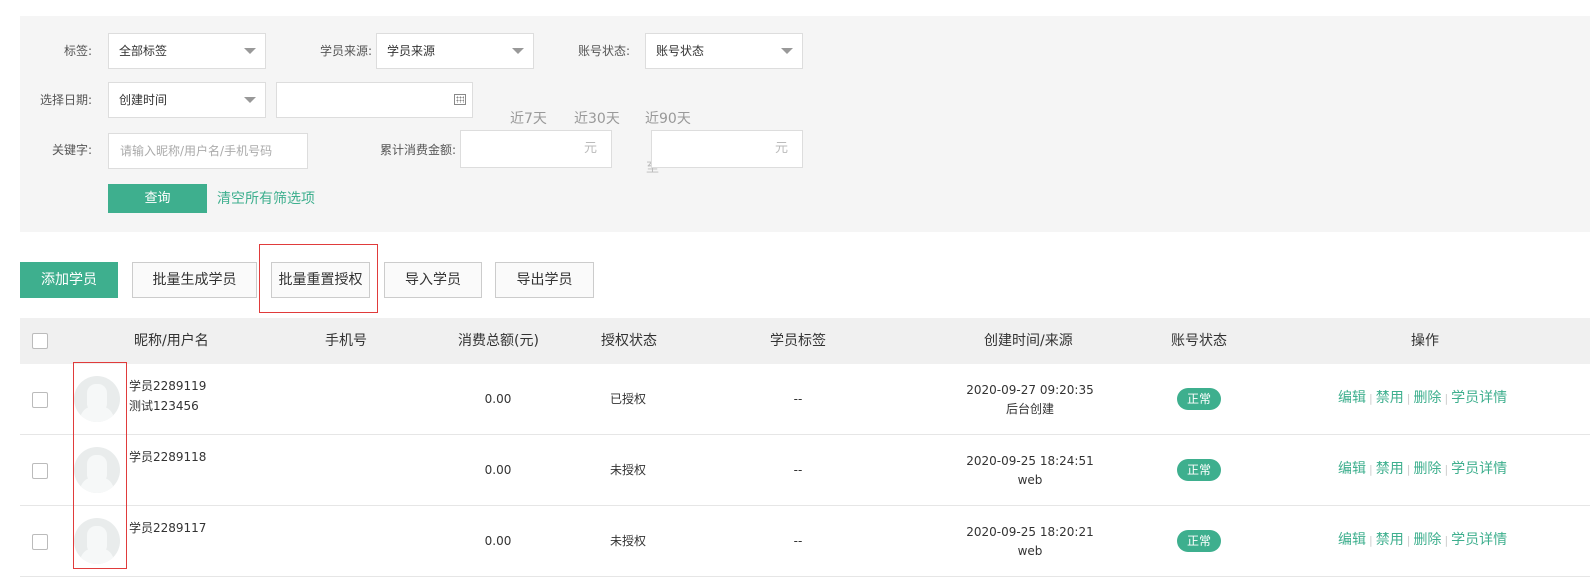  I want to click on date-type-value: 创建时间, so click(143, 100).